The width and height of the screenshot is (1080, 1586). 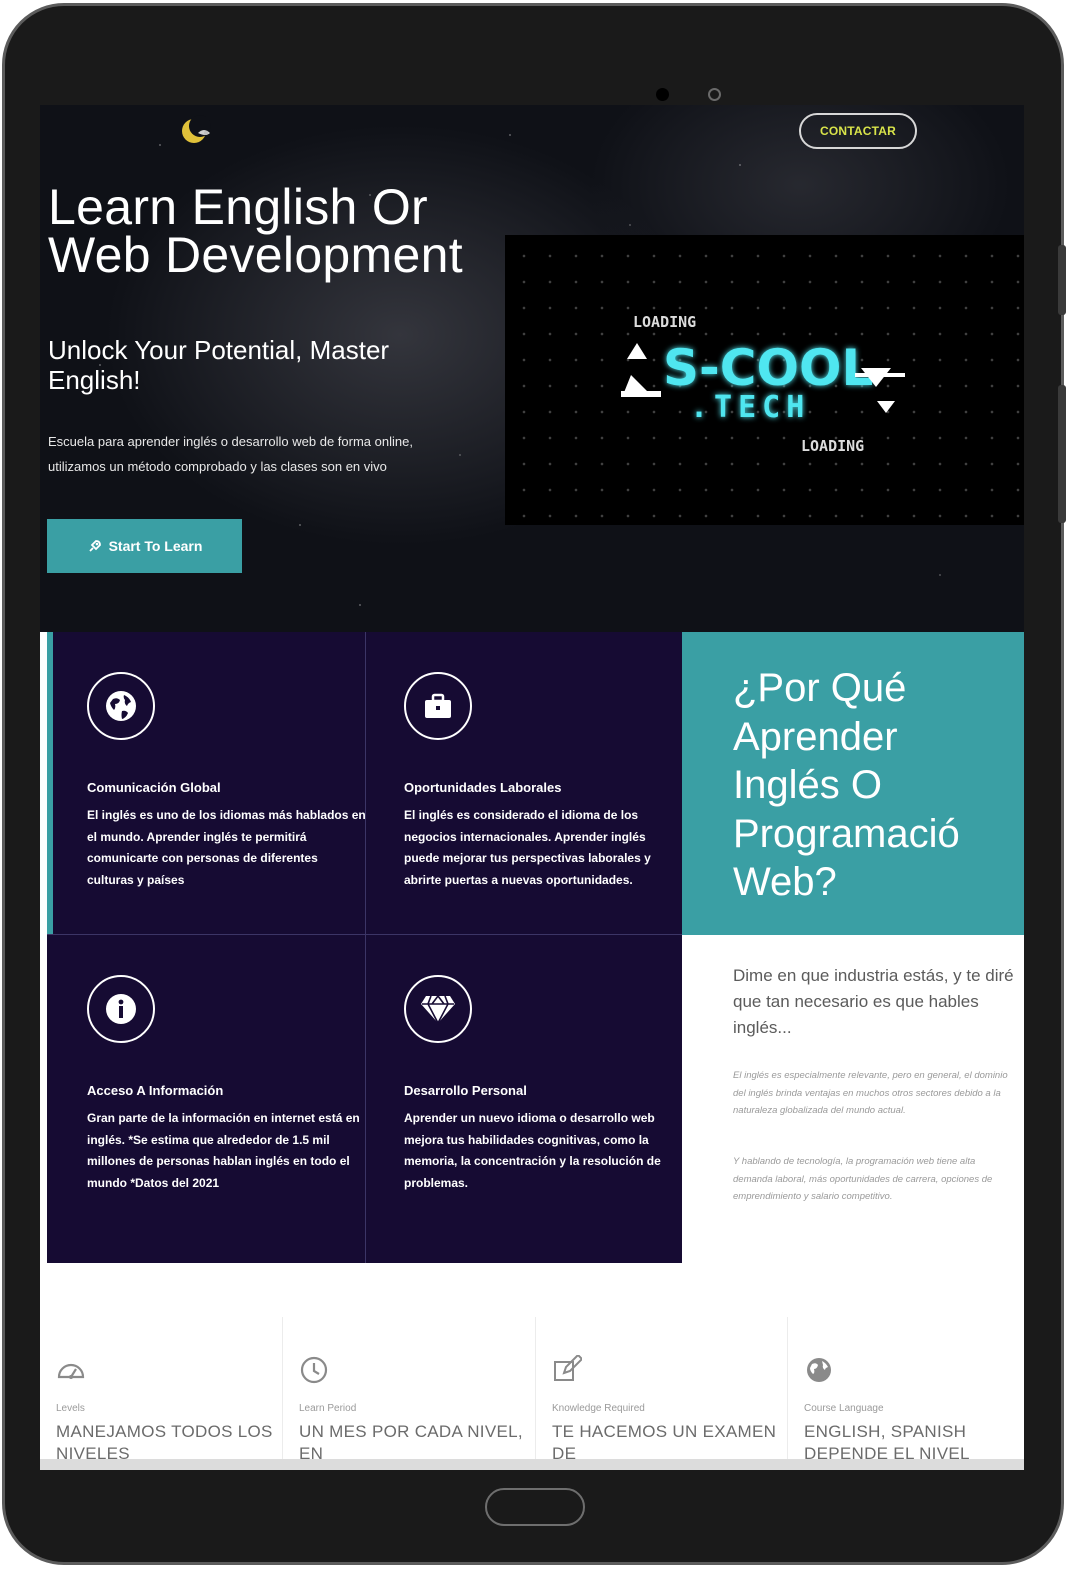 I want to click on why-title-line: Programació, so click(x=846, y=833).